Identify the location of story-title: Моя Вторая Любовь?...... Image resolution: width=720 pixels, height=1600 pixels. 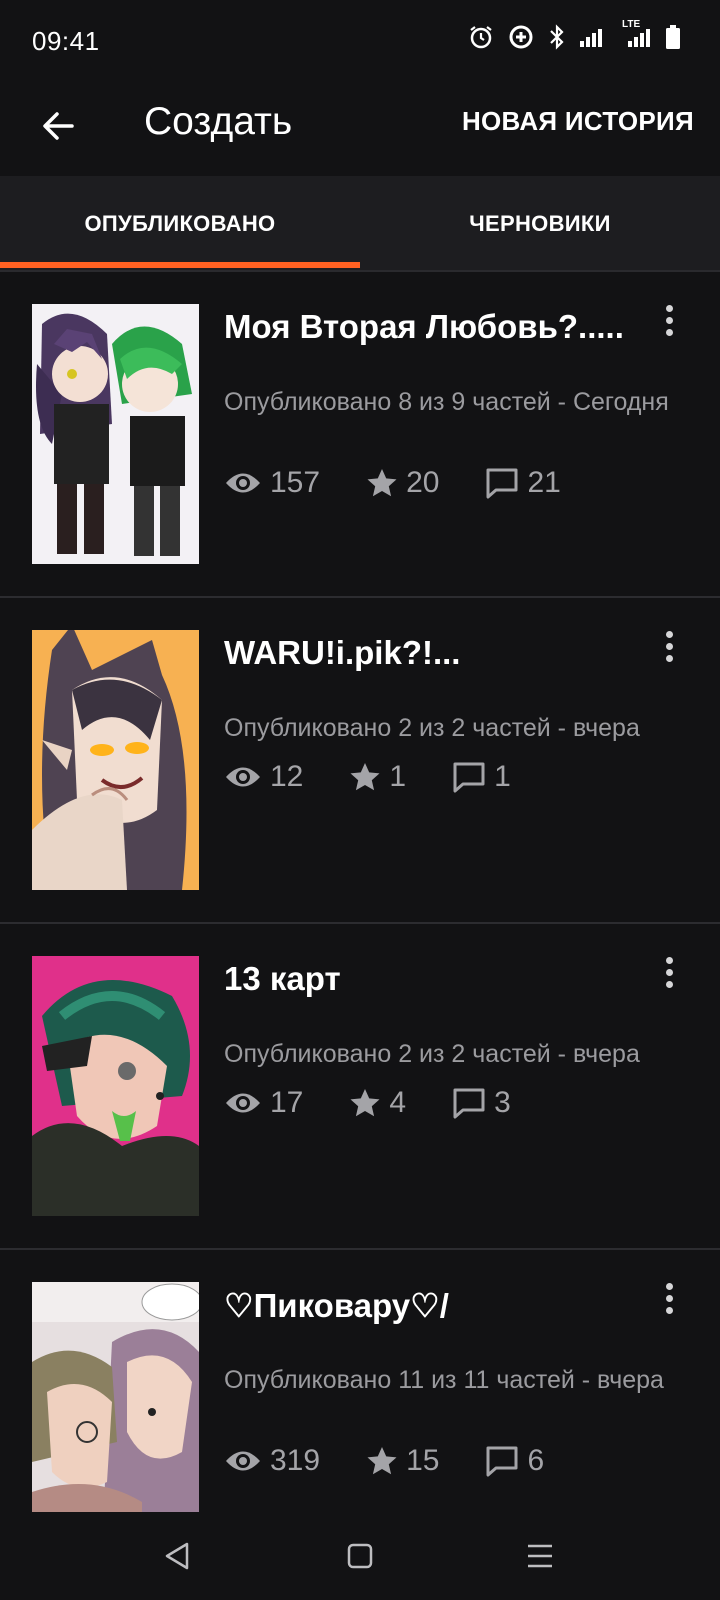
(434, 327).